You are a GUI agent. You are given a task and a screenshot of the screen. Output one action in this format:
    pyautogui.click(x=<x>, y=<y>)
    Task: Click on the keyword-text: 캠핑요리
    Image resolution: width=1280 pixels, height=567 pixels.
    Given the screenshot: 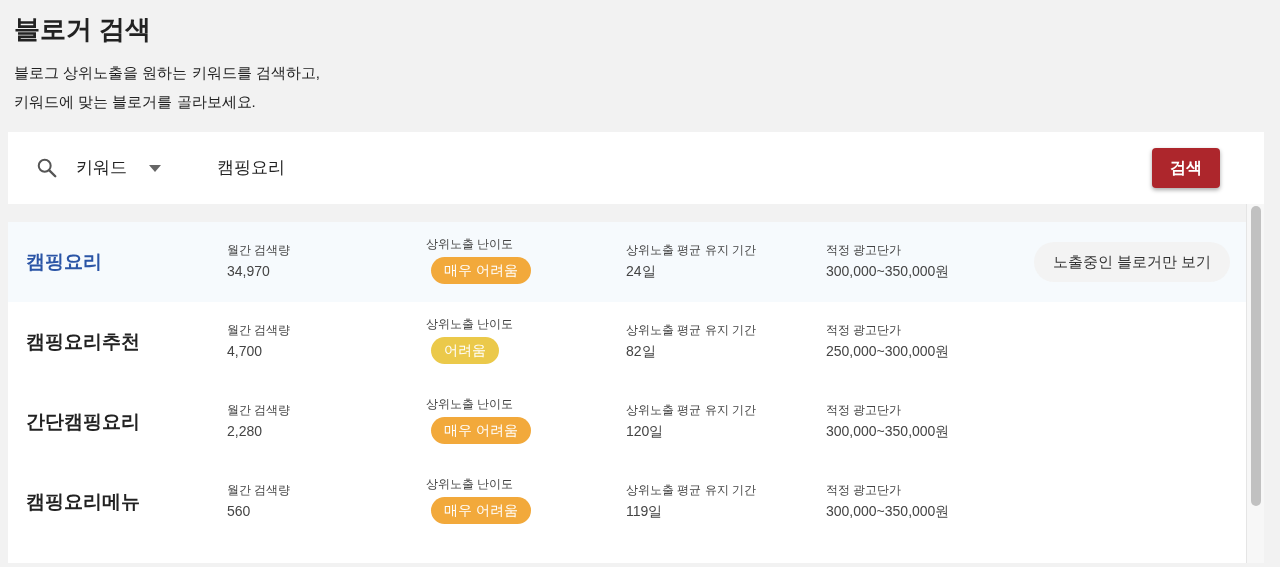 What is the action you would take?
    pyautogui.click(x=64, y=261)
    